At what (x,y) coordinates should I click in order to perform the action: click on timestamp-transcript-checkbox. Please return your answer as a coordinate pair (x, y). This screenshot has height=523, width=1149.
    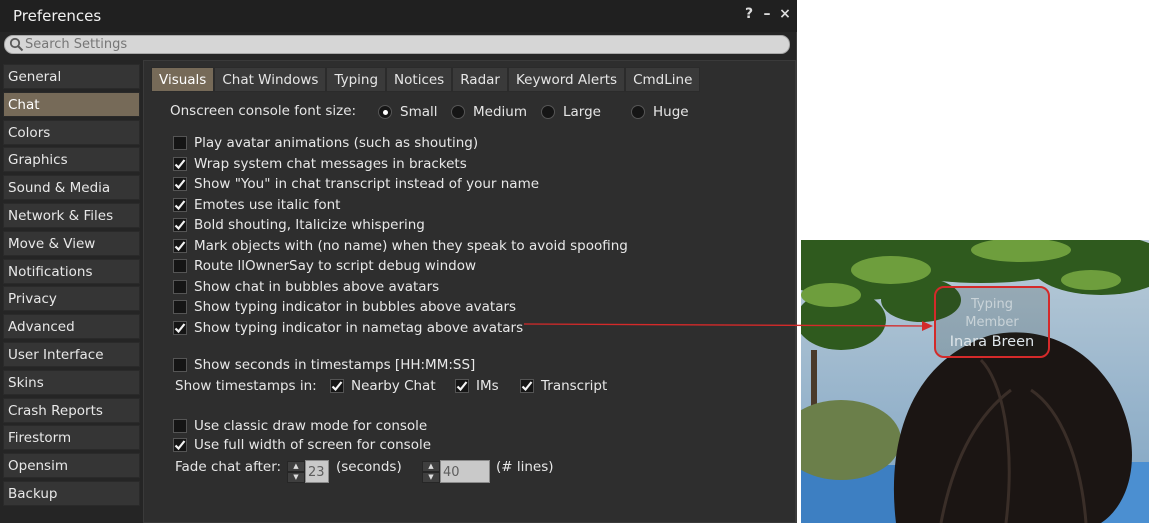
    Looking at the image, I should click on (527, 386).